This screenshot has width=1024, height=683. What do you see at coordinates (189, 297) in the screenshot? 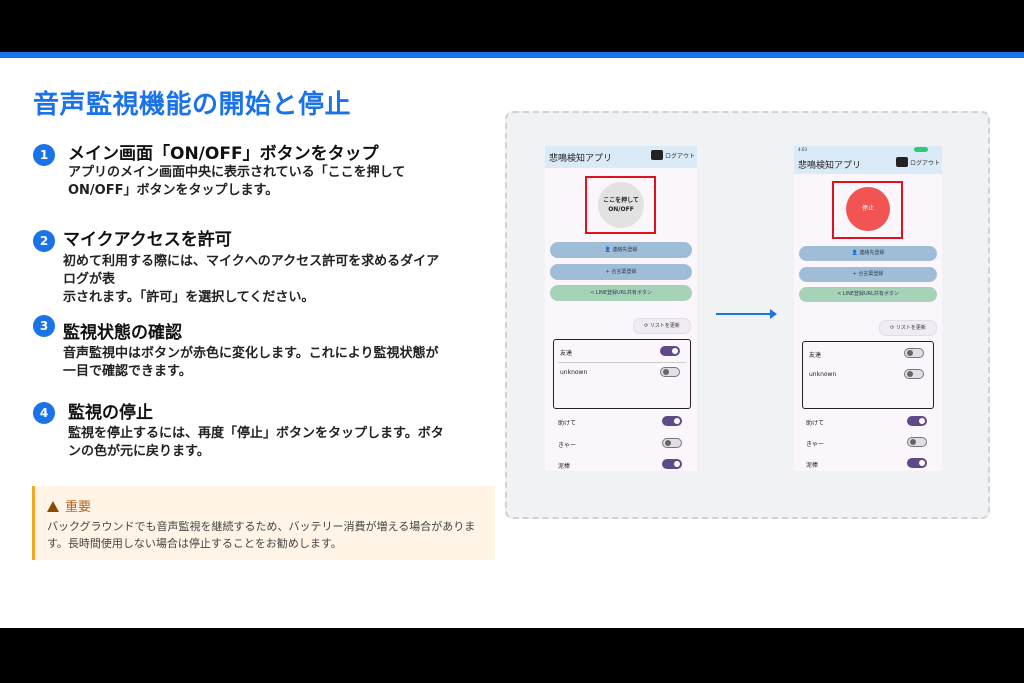
I see `step-desc-2-line: 示されます。「許可」を選択してください。` at bounding box center [189, 297].